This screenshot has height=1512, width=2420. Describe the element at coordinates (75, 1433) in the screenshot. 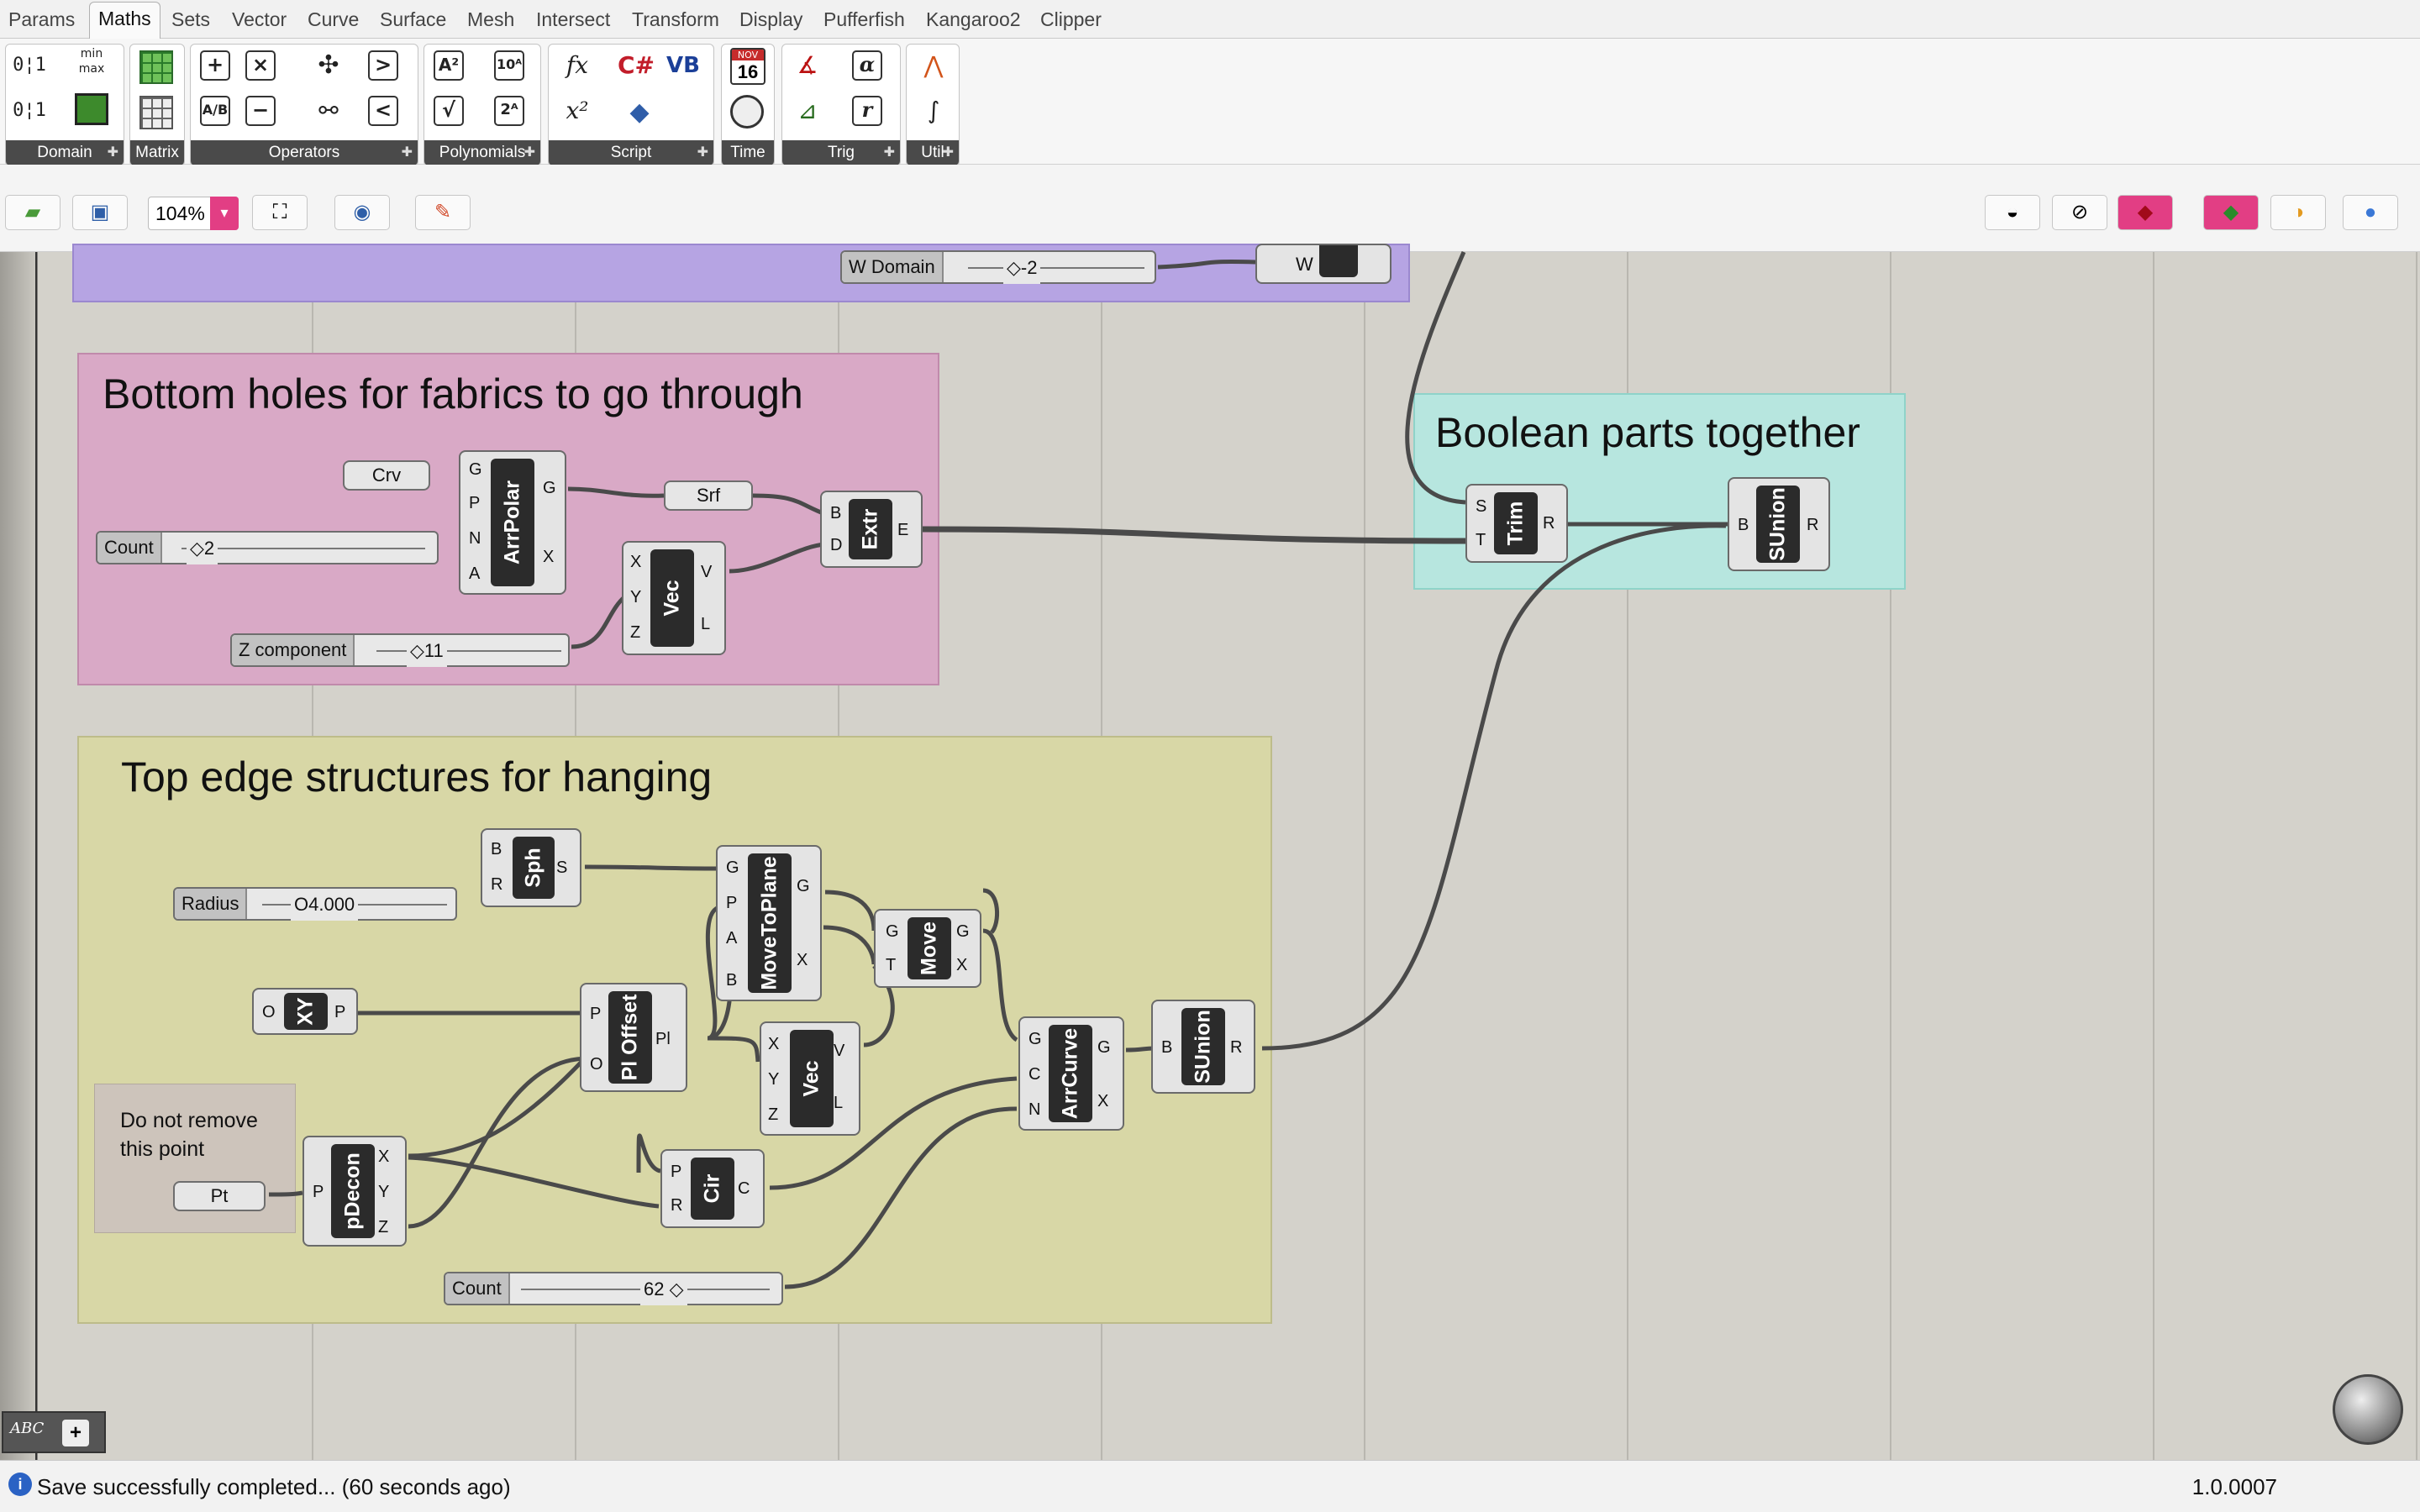

I see `add-widget-button: +` at that location.